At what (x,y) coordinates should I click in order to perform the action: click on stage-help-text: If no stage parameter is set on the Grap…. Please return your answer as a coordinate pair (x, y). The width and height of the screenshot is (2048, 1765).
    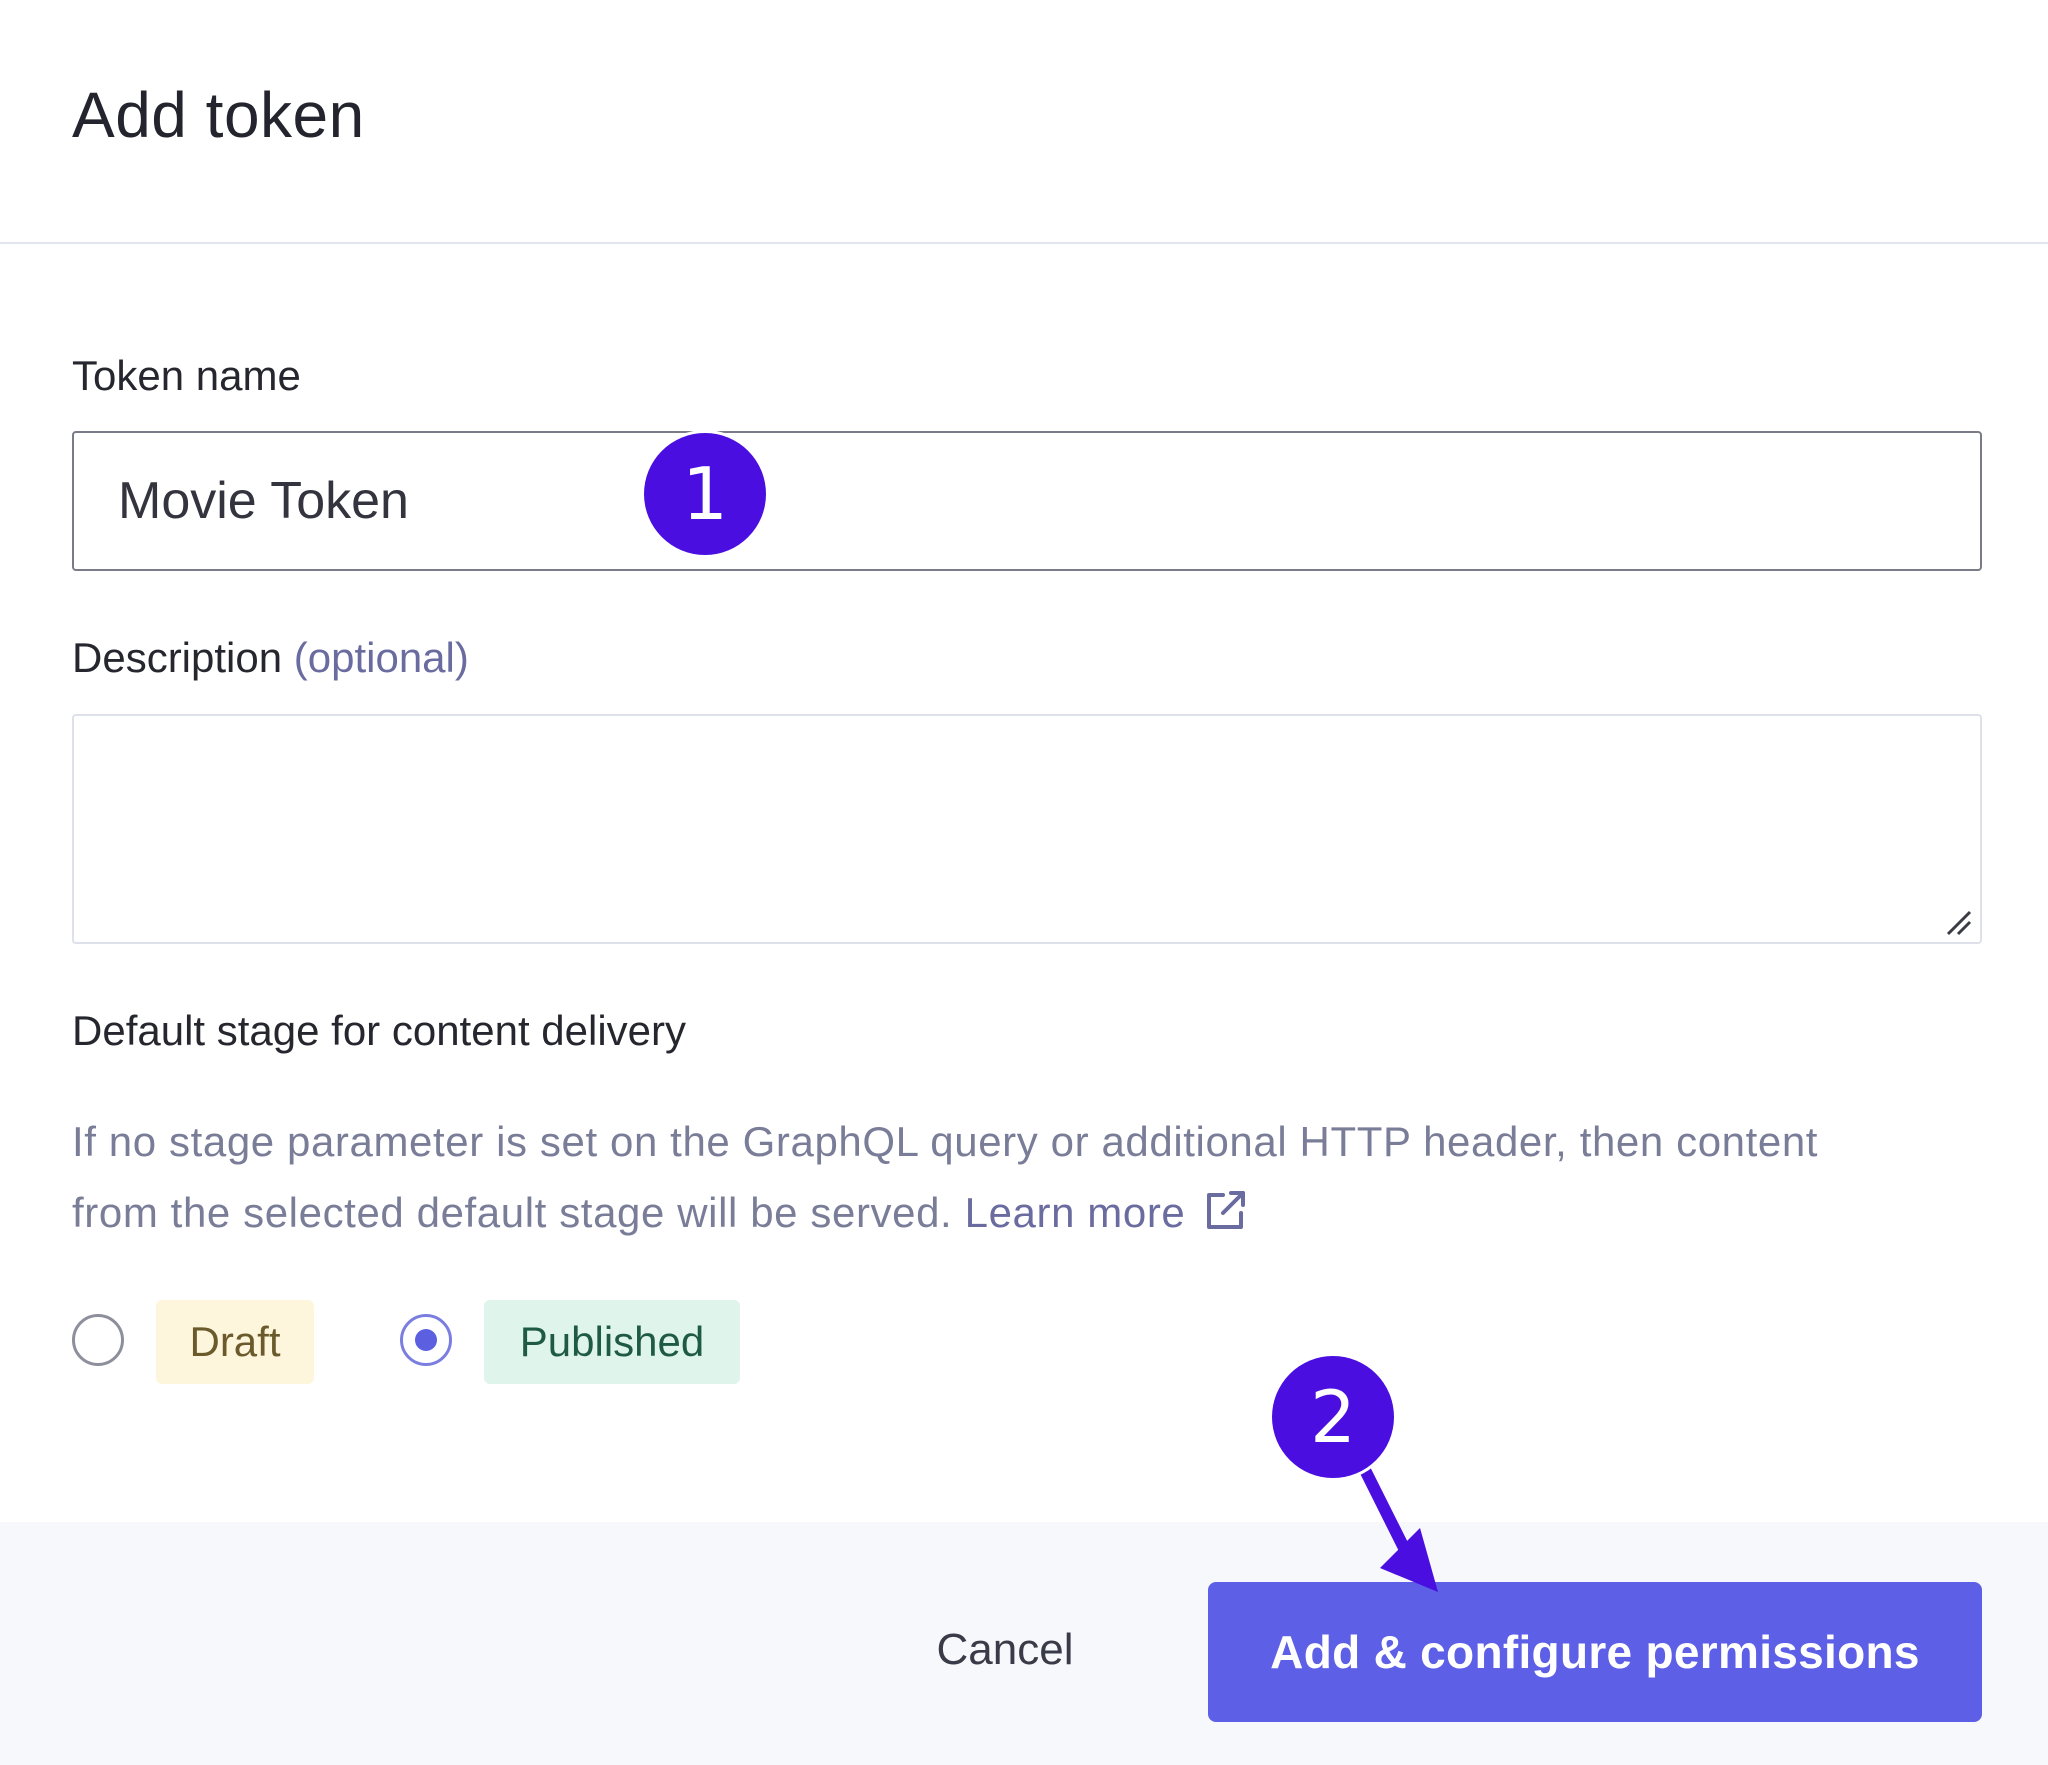
    Looking at the image, I should click on (982, 1177).